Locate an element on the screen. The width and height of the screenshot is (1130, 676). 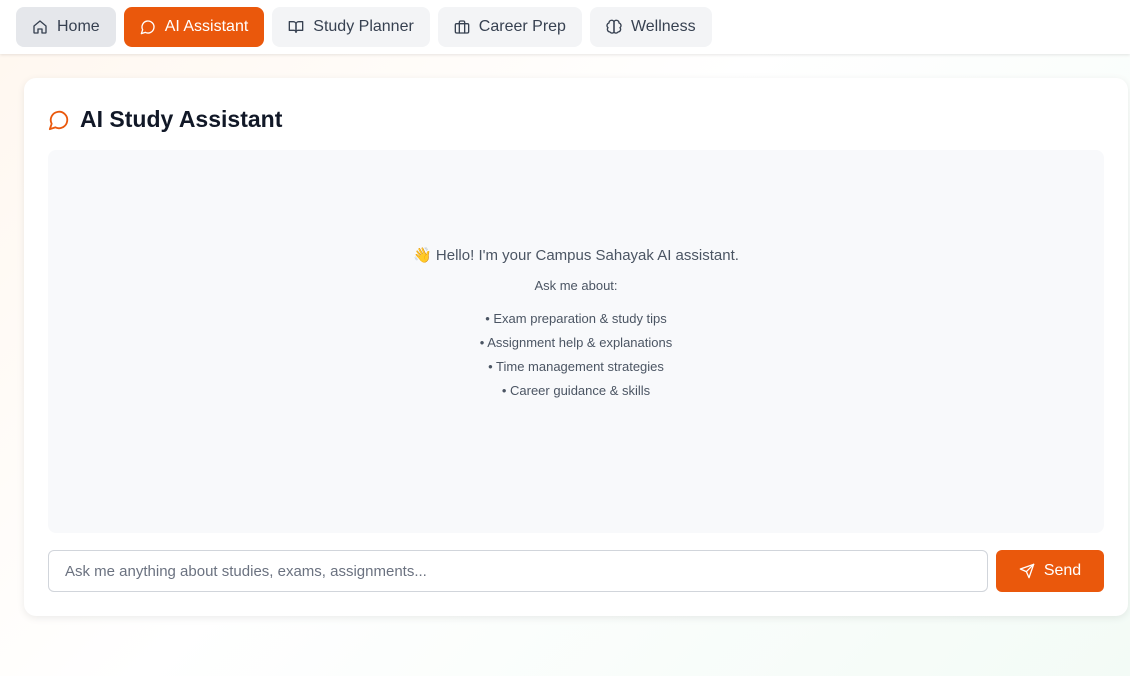
topic-item: • Assignment help & explanations is located at coordinates (576, 342).